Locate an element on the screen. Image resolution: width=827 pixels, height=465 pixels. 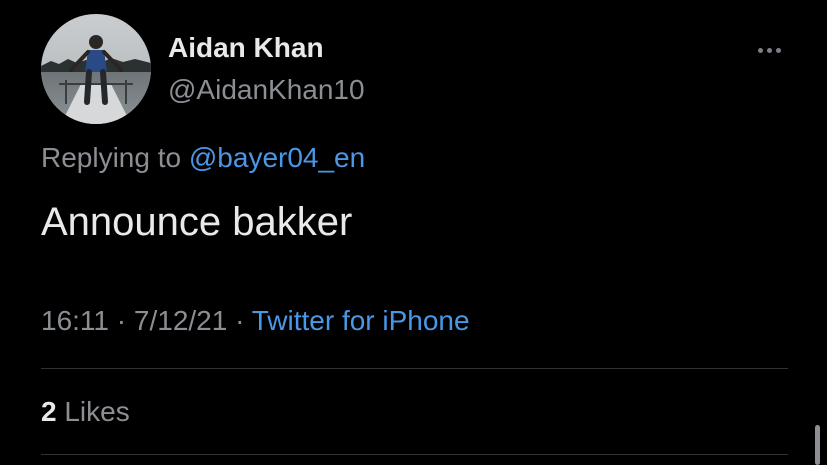
reply-mention-link: @bayer04_en is located at coordinates (277, 157).